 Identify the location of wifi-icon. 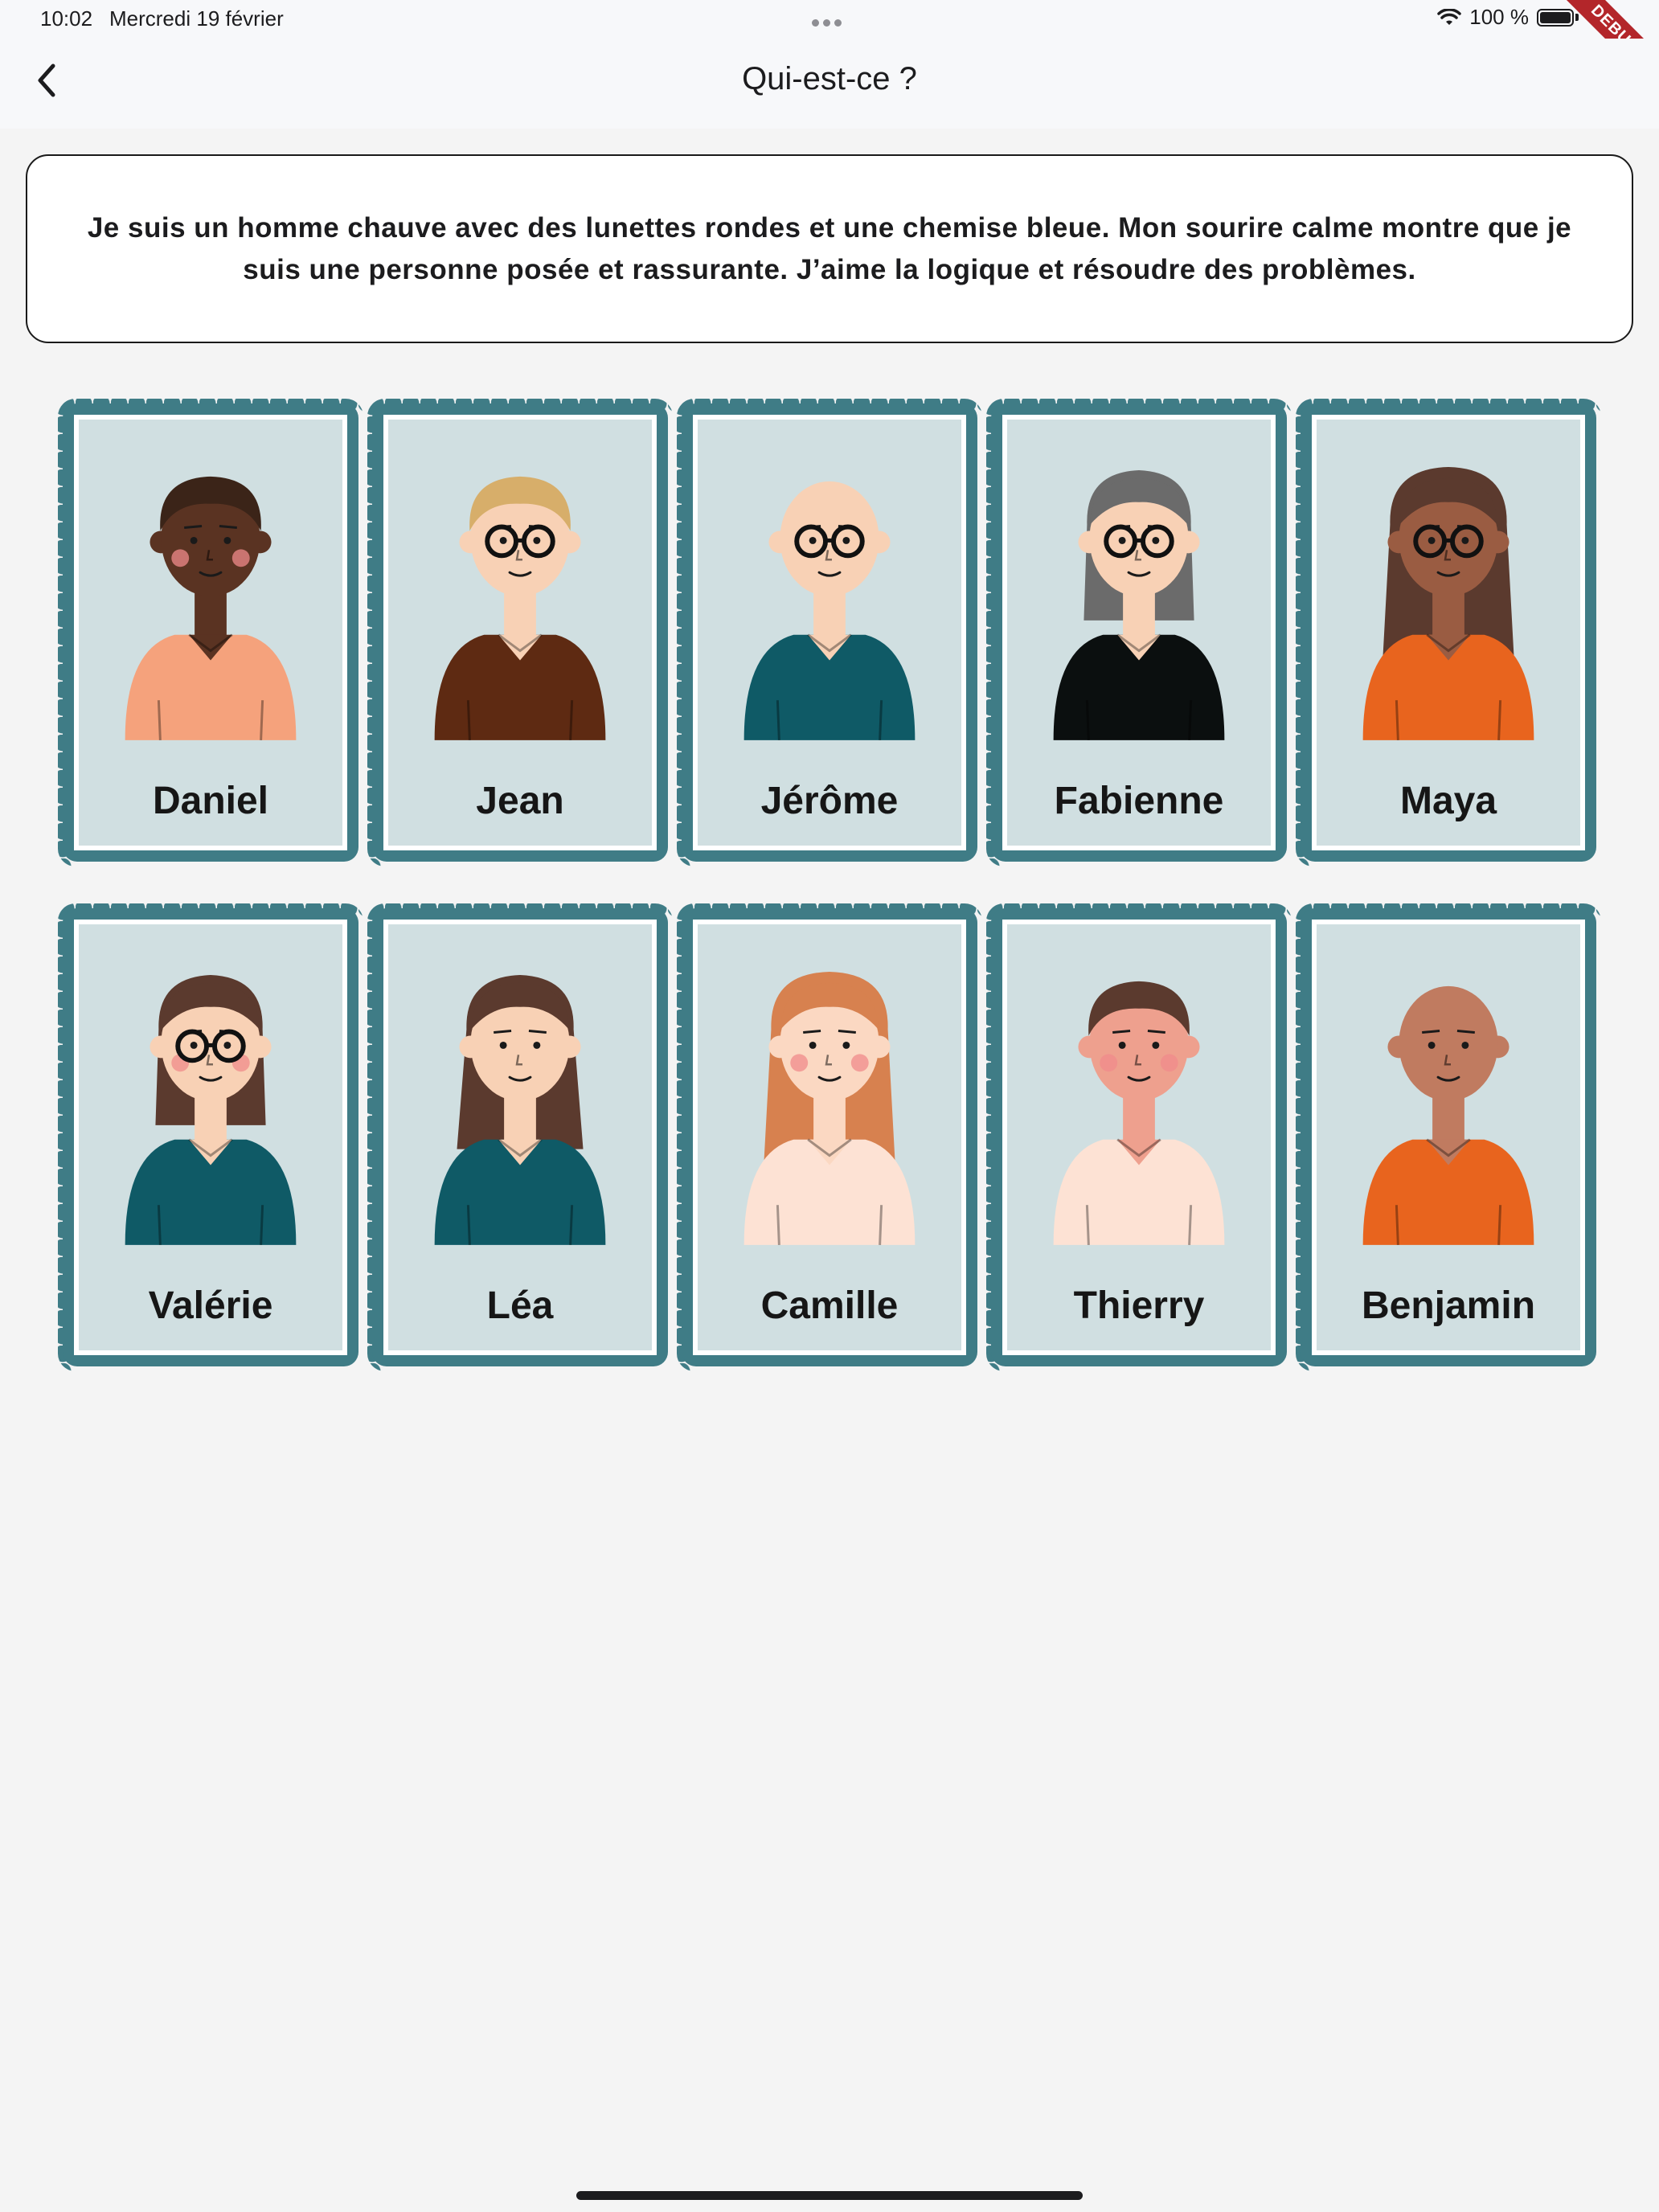
(1449, 16).